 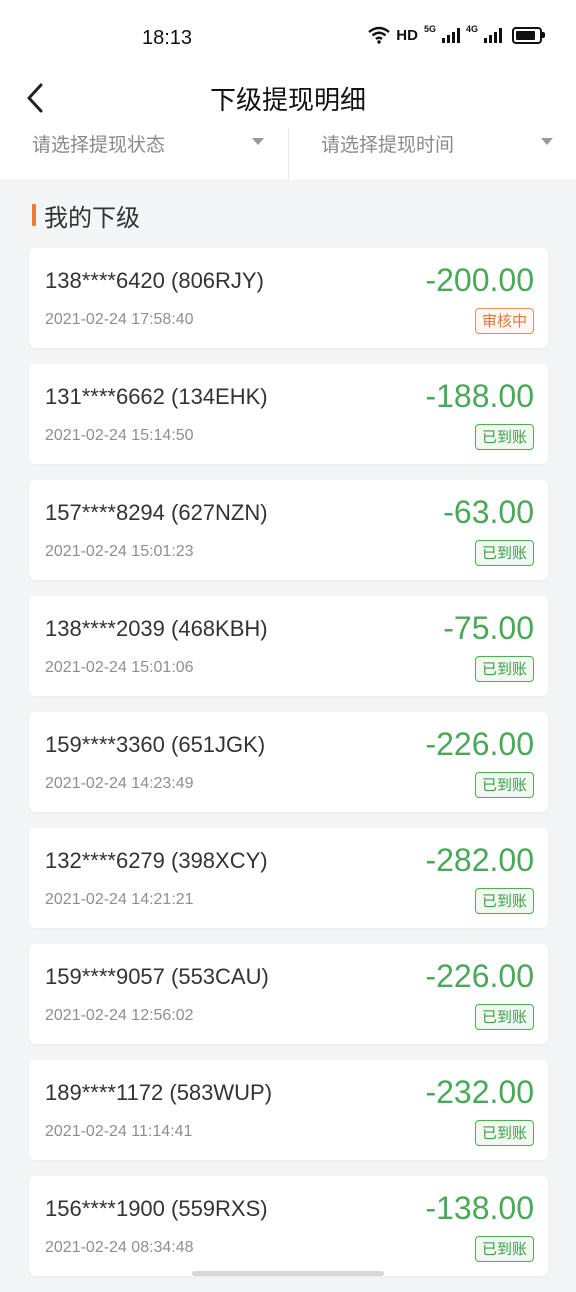 What do you see at coordinates (288, 38) in the screenshot?
I see `status-bar: 18:13 HD 5G 4G` at bounding box center [288, 38].